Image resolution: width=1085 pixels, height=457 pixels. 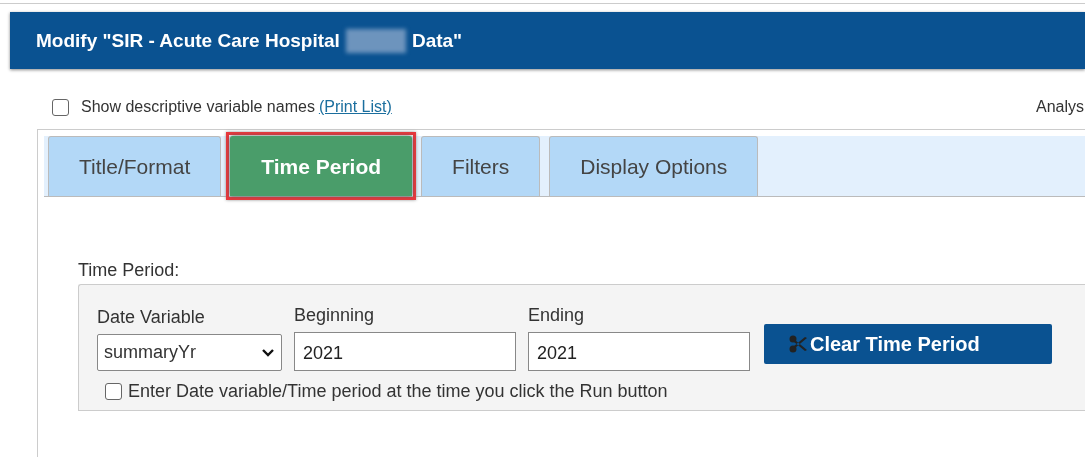 What do you see at coordinates (135, 166) in the screenshot?
I see `tab: Title/Format` at bounding box center [135, 166].